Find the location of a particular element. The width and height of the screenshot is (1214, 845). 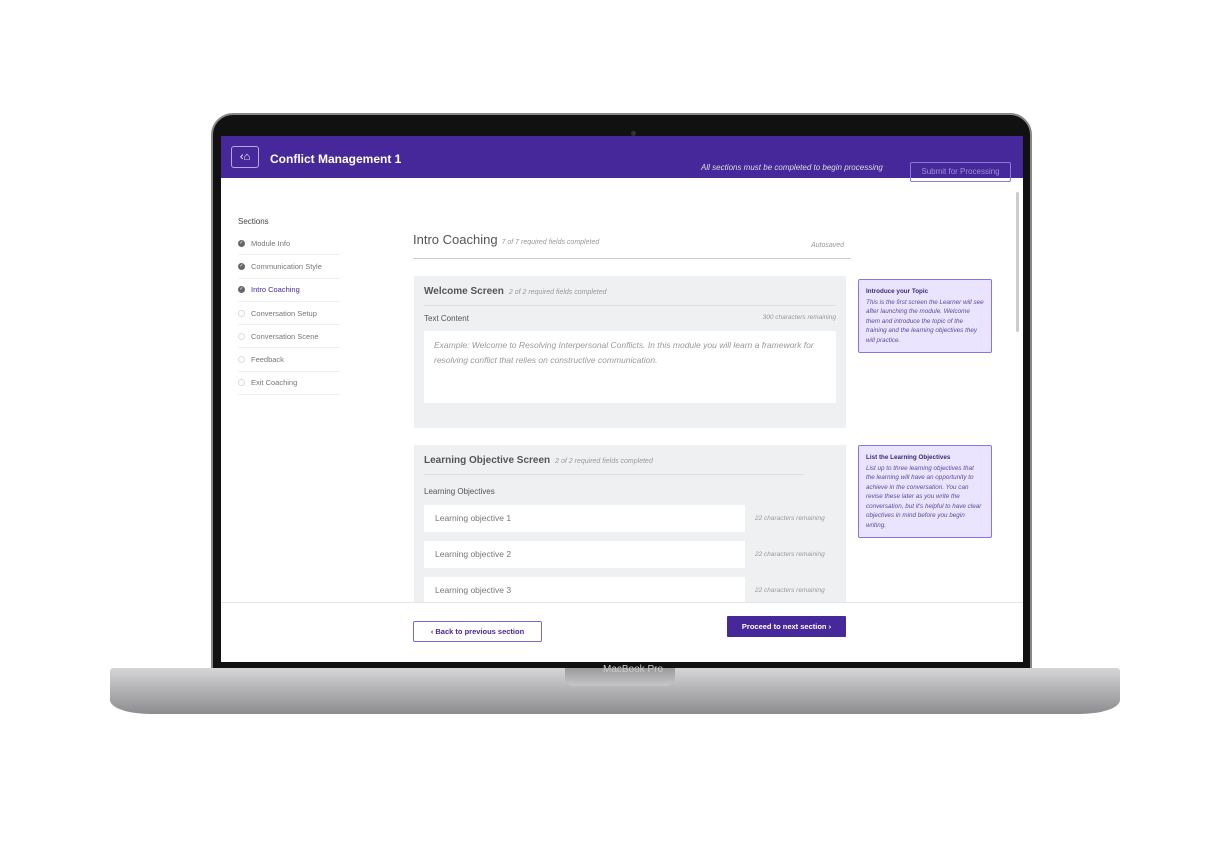

page-title-text: Intro Coaching is located at coordinates (455, 239).